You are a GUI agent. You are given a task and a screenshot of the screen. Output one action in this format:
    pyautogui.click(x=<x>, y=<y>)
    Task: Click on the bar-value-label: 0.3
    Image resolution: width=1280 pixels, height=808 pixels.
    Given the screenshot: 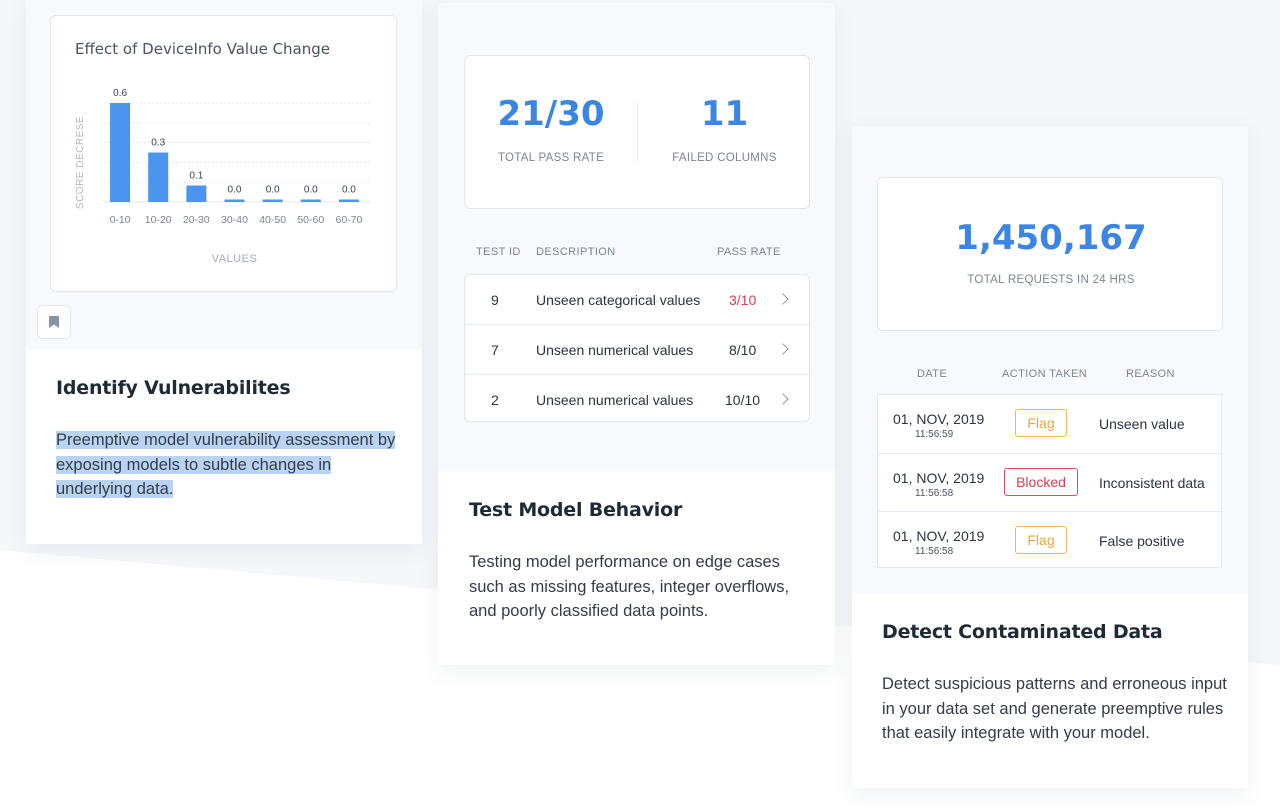 What is the action you would take?
    pyautogui.click(x=158, y=143)
    